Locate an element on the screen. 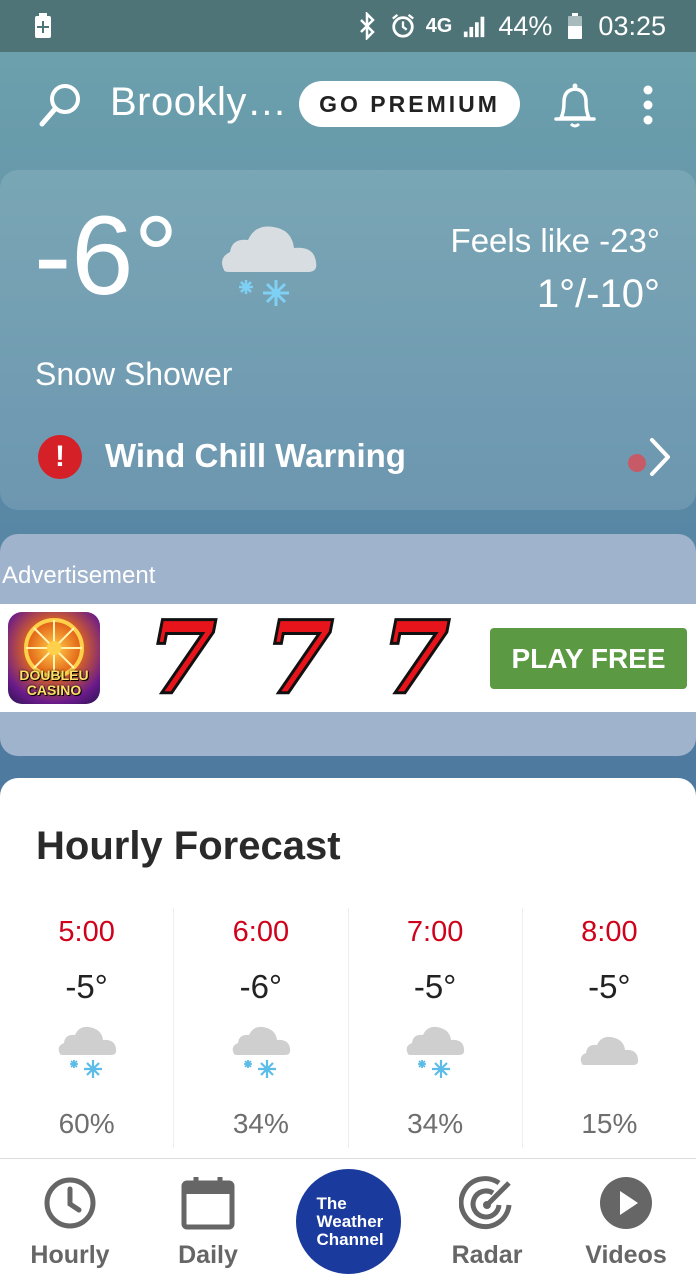 This screenshot has height=1280, width=696. nav-radar-label: Radar is located at coordinates (487, 1255).